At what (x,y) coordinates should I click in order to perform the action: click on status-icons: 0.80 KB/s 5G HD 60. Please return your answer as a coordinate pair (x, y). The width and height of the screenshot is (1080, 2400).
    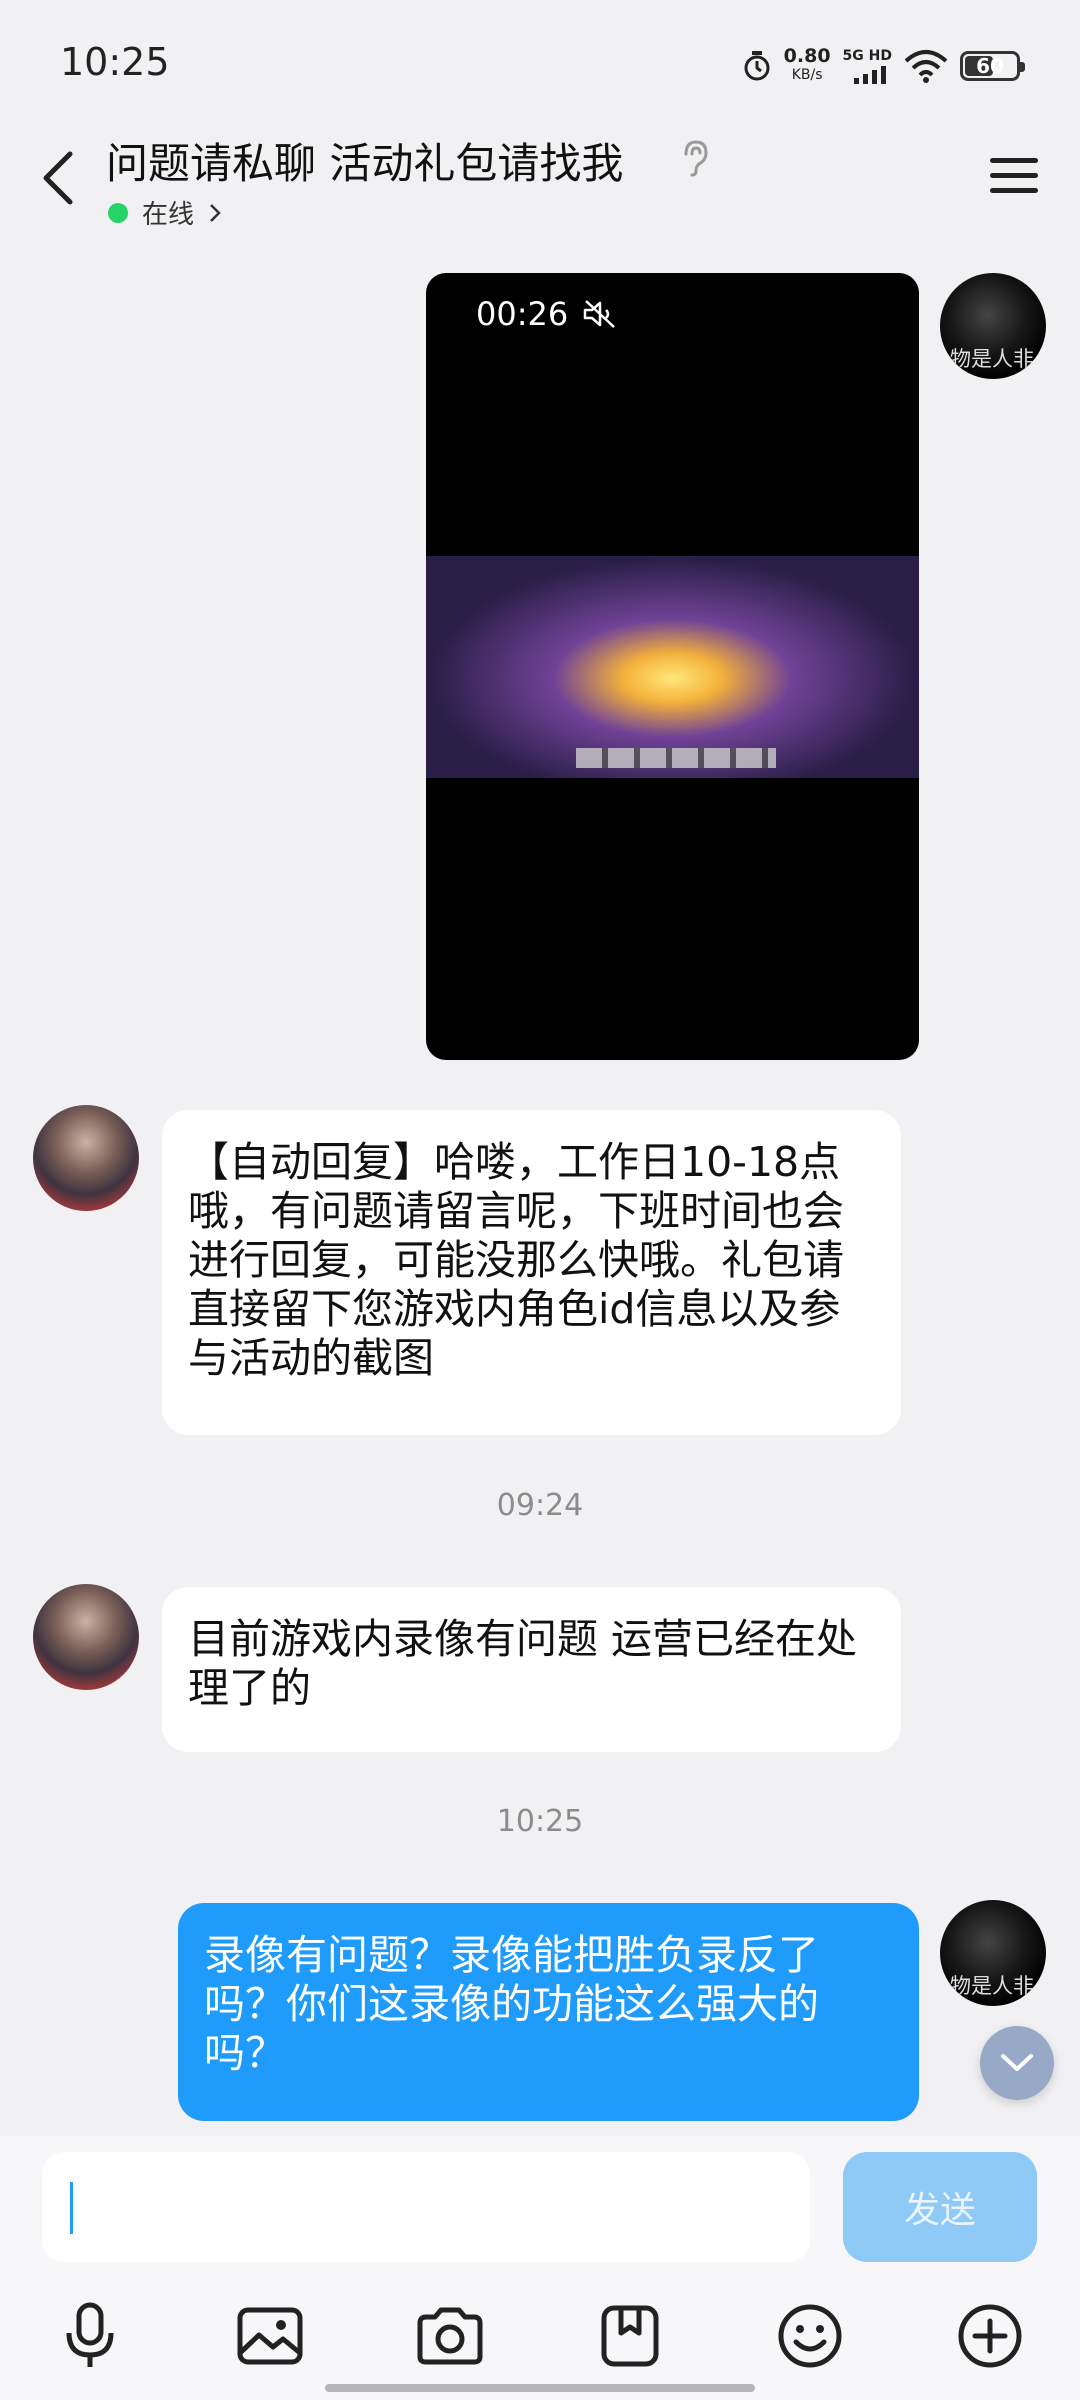
    Looking at the image, I should click on (883, 66).